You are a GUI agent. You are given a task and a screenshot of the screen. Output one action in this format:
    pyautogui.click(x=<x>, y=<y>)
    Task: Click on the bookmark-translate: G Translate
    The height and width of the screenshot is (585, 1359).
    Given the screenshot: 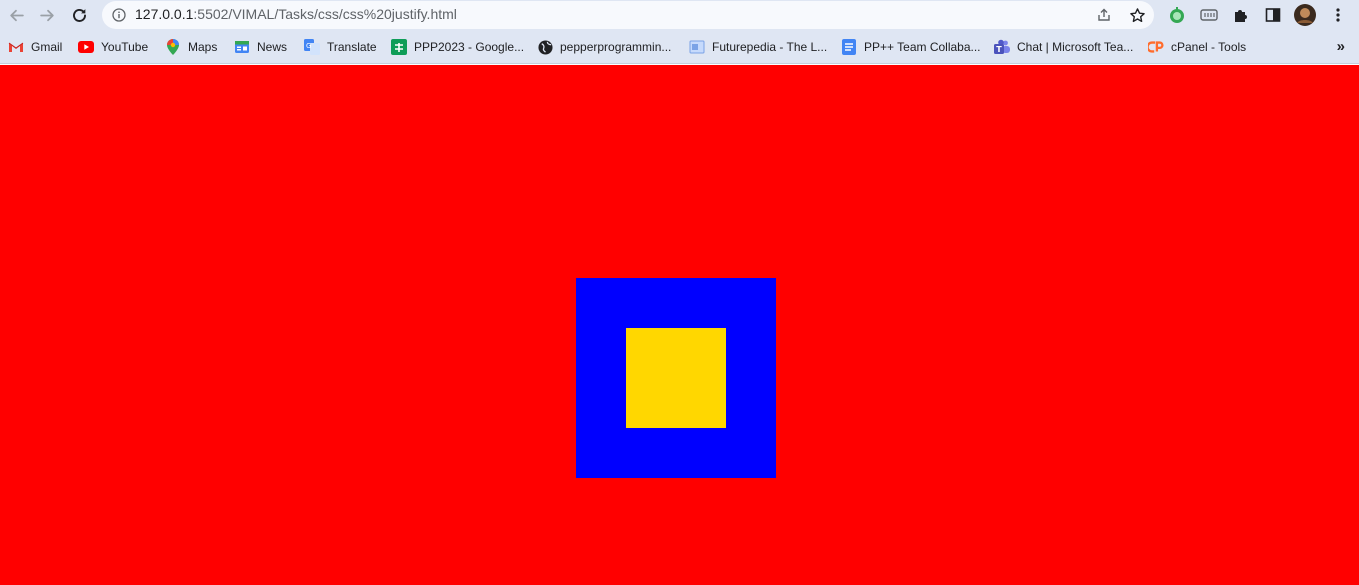 What is the action you would take?
    pyautogui.click(x=340, y=47)
    